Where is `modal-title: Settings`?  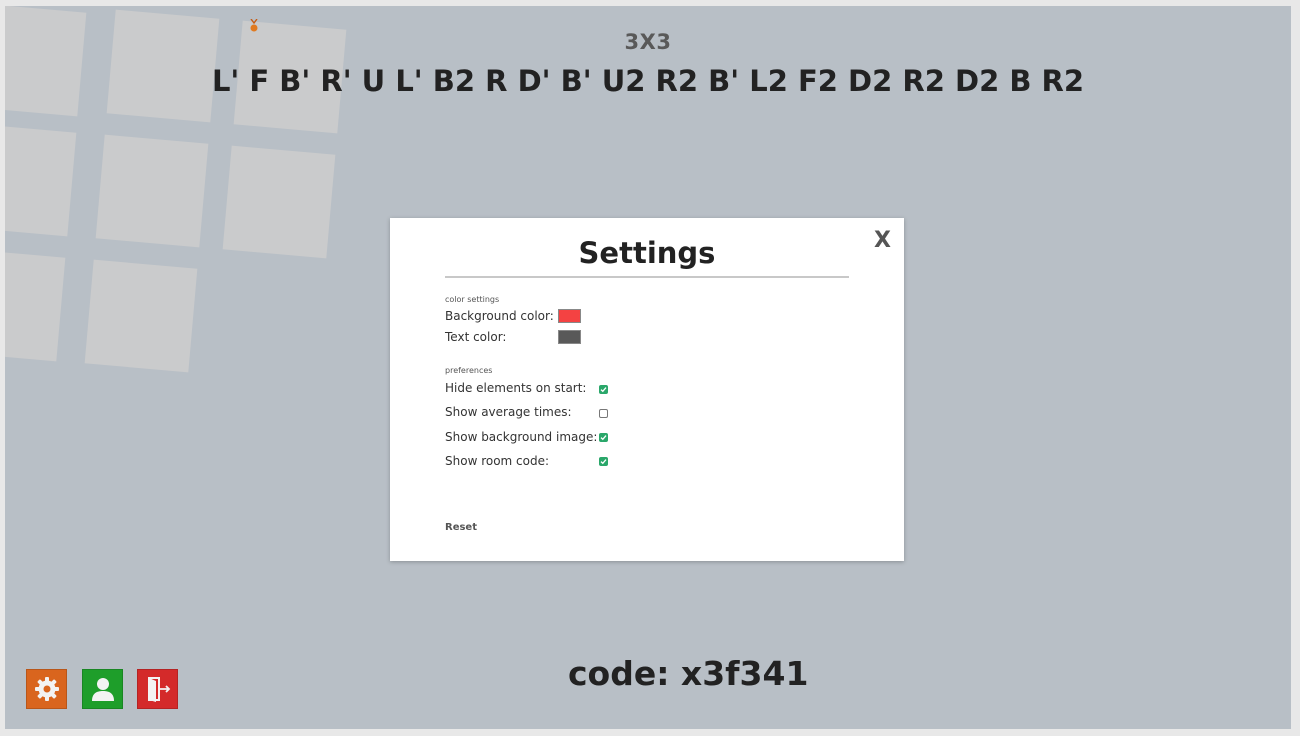
modal-title: Settings is located at coordinates (647, 253).